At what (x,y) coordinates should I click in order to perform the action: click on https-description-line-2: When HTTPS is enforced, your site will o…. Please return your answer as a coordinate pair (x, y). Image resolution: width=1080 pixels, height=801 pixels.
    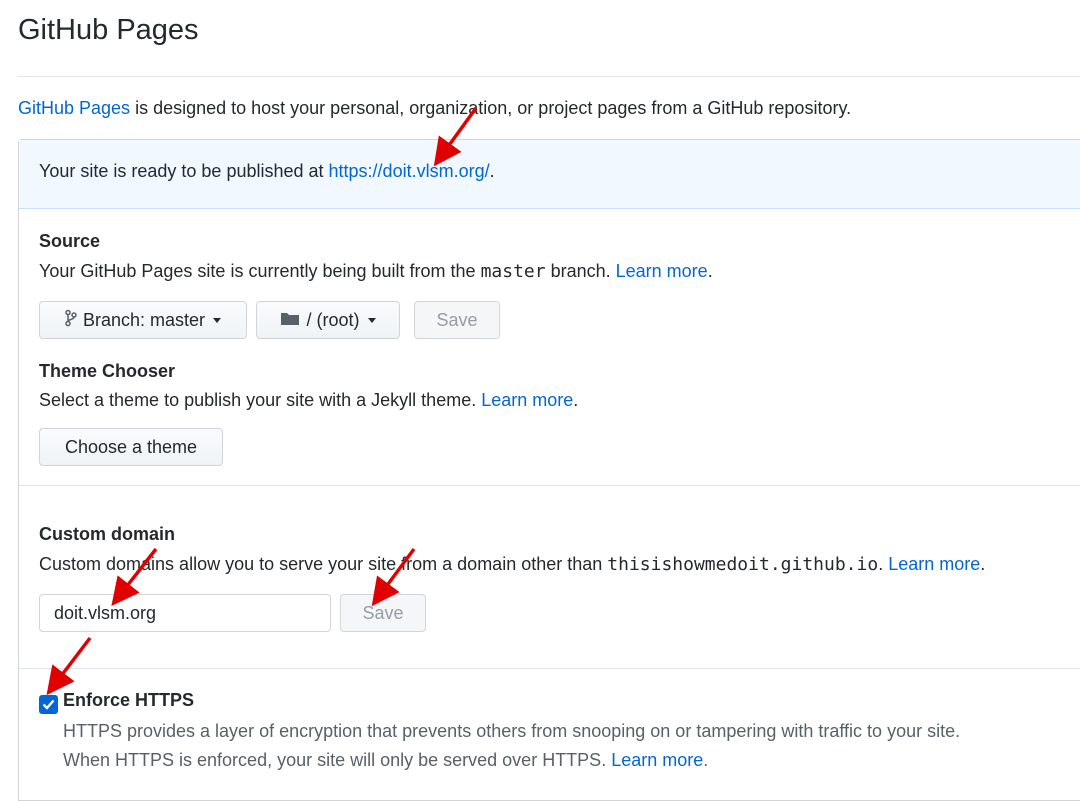
    Looking at the image, I should click on (385, 760).